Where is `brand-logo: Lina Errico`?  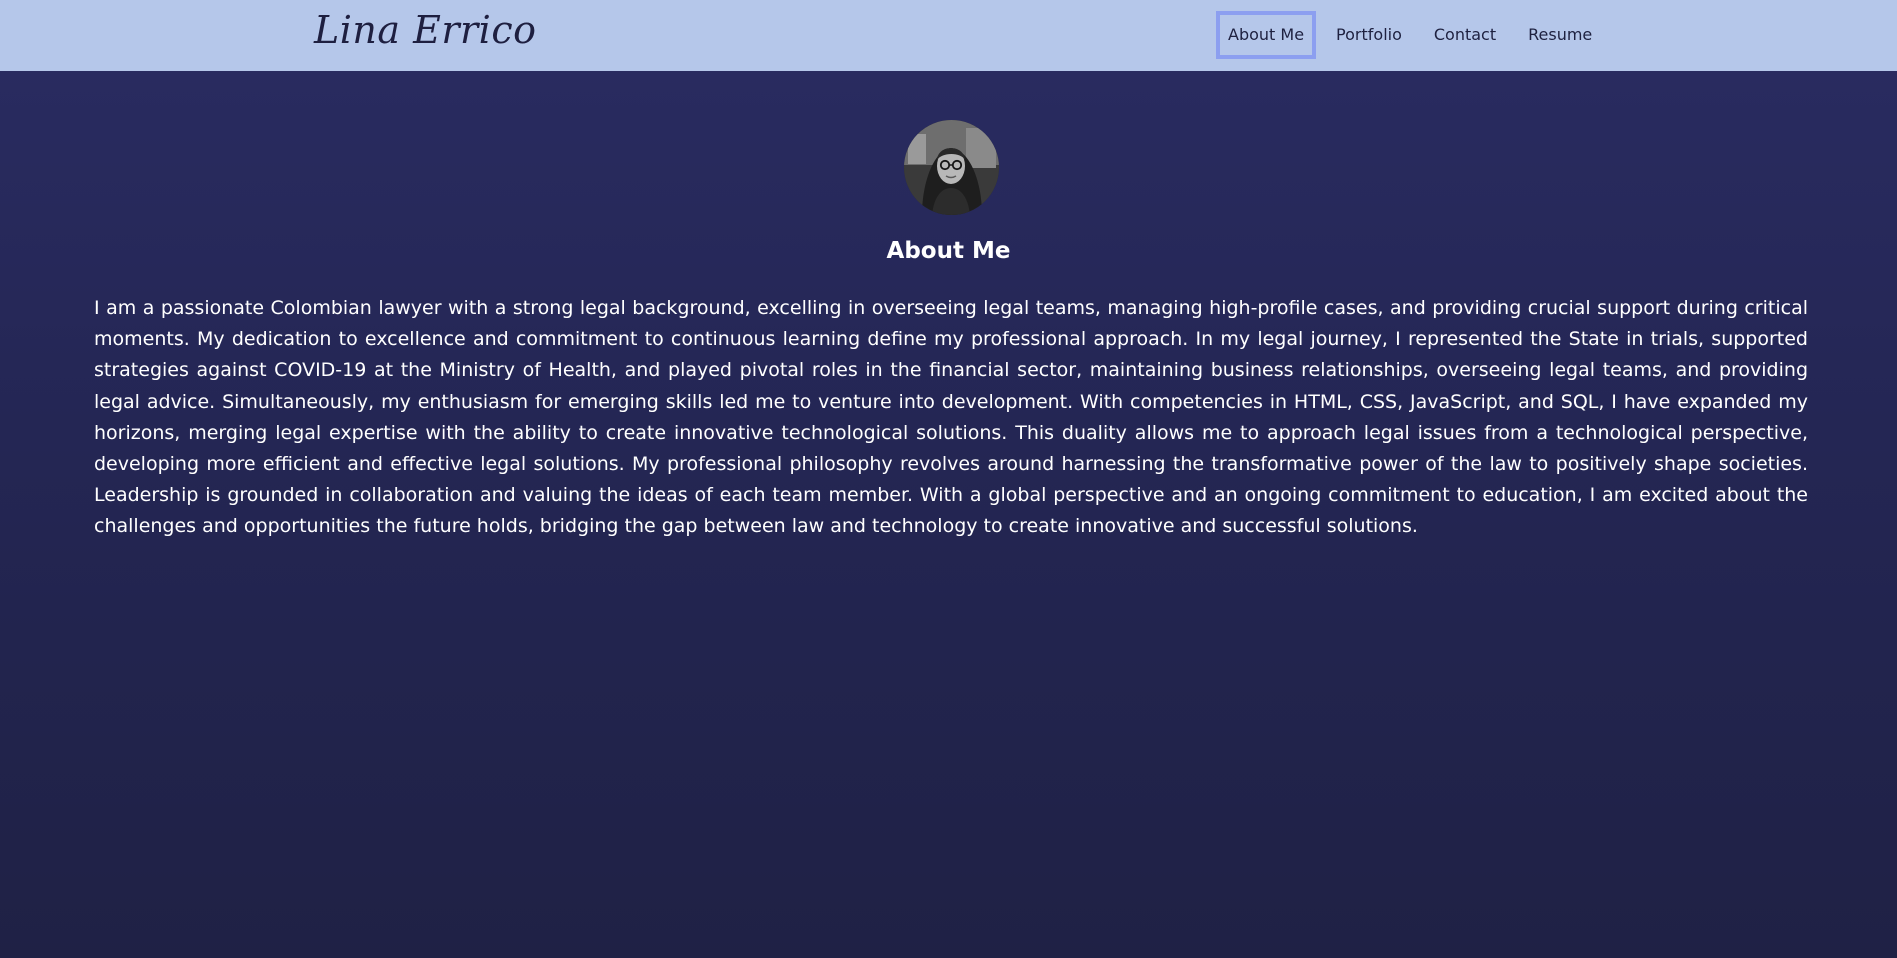
brand-logo: Lina Errico is located at coordinates (425, 30).